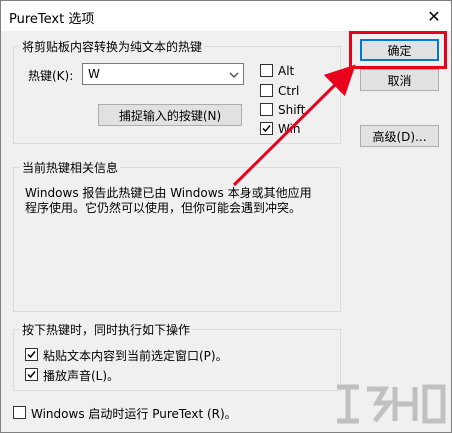 The height and width of the screenshot is (433, 452). What do you see at coordinates (391, 404) in the screenshot?
I see `watermark-logo` at bounding box center [391, 404].